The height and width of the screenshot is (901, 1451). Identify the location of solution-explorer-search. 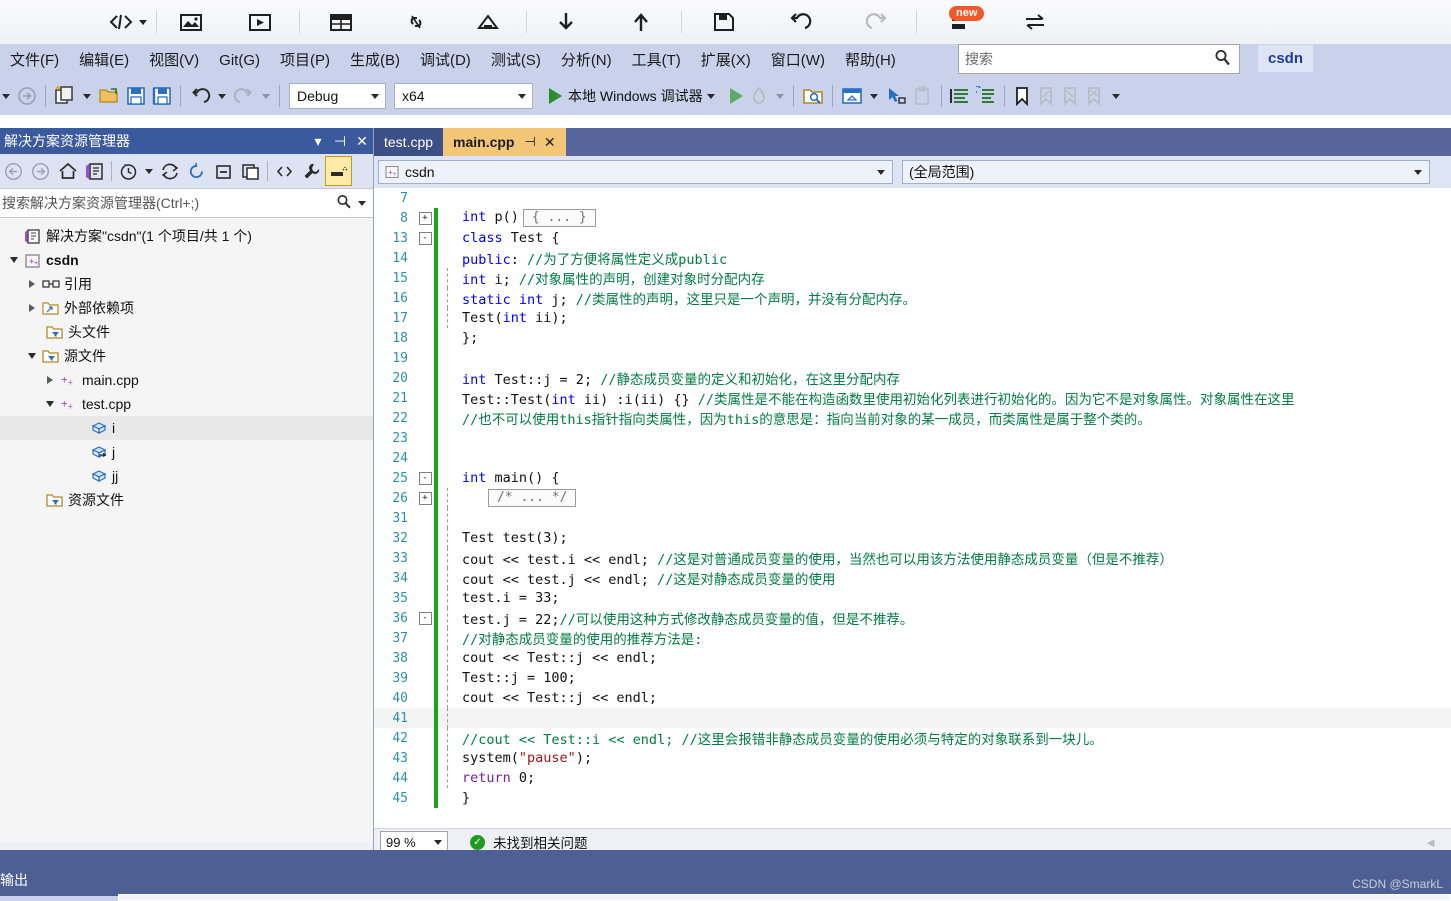
(186, 203).